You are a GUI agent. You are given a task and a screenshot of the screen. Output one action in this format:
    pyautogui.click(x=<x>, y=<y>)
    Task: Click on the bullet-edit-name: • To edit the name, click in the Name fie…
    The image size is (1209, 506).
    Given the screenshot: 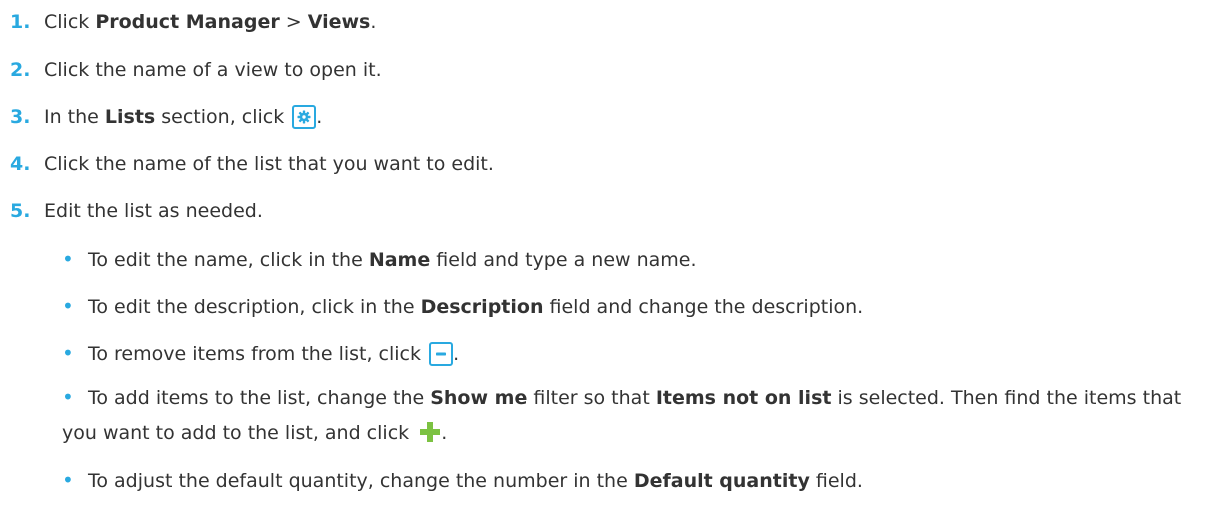 What is the action you would take?
    pyautogui.click(x=379, y=259)
    